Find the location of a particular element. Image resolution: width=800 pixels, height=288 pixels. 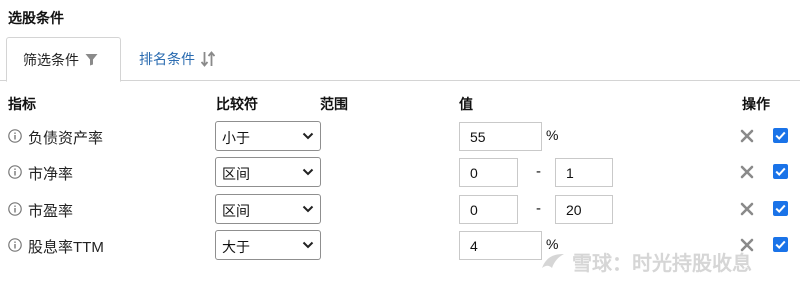

condition-row: 负债资产率 小于 55 % is located at coordinates (400, 136).